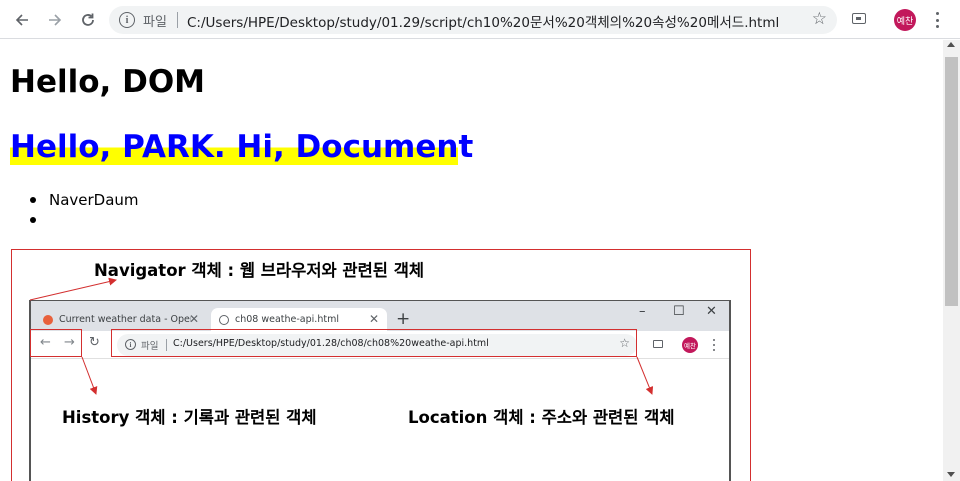 This screenshot has height=481, width=960. Describe the element at coordinates (55, 20) in the screenshot. I see `forward-arrow-icon` at that location.